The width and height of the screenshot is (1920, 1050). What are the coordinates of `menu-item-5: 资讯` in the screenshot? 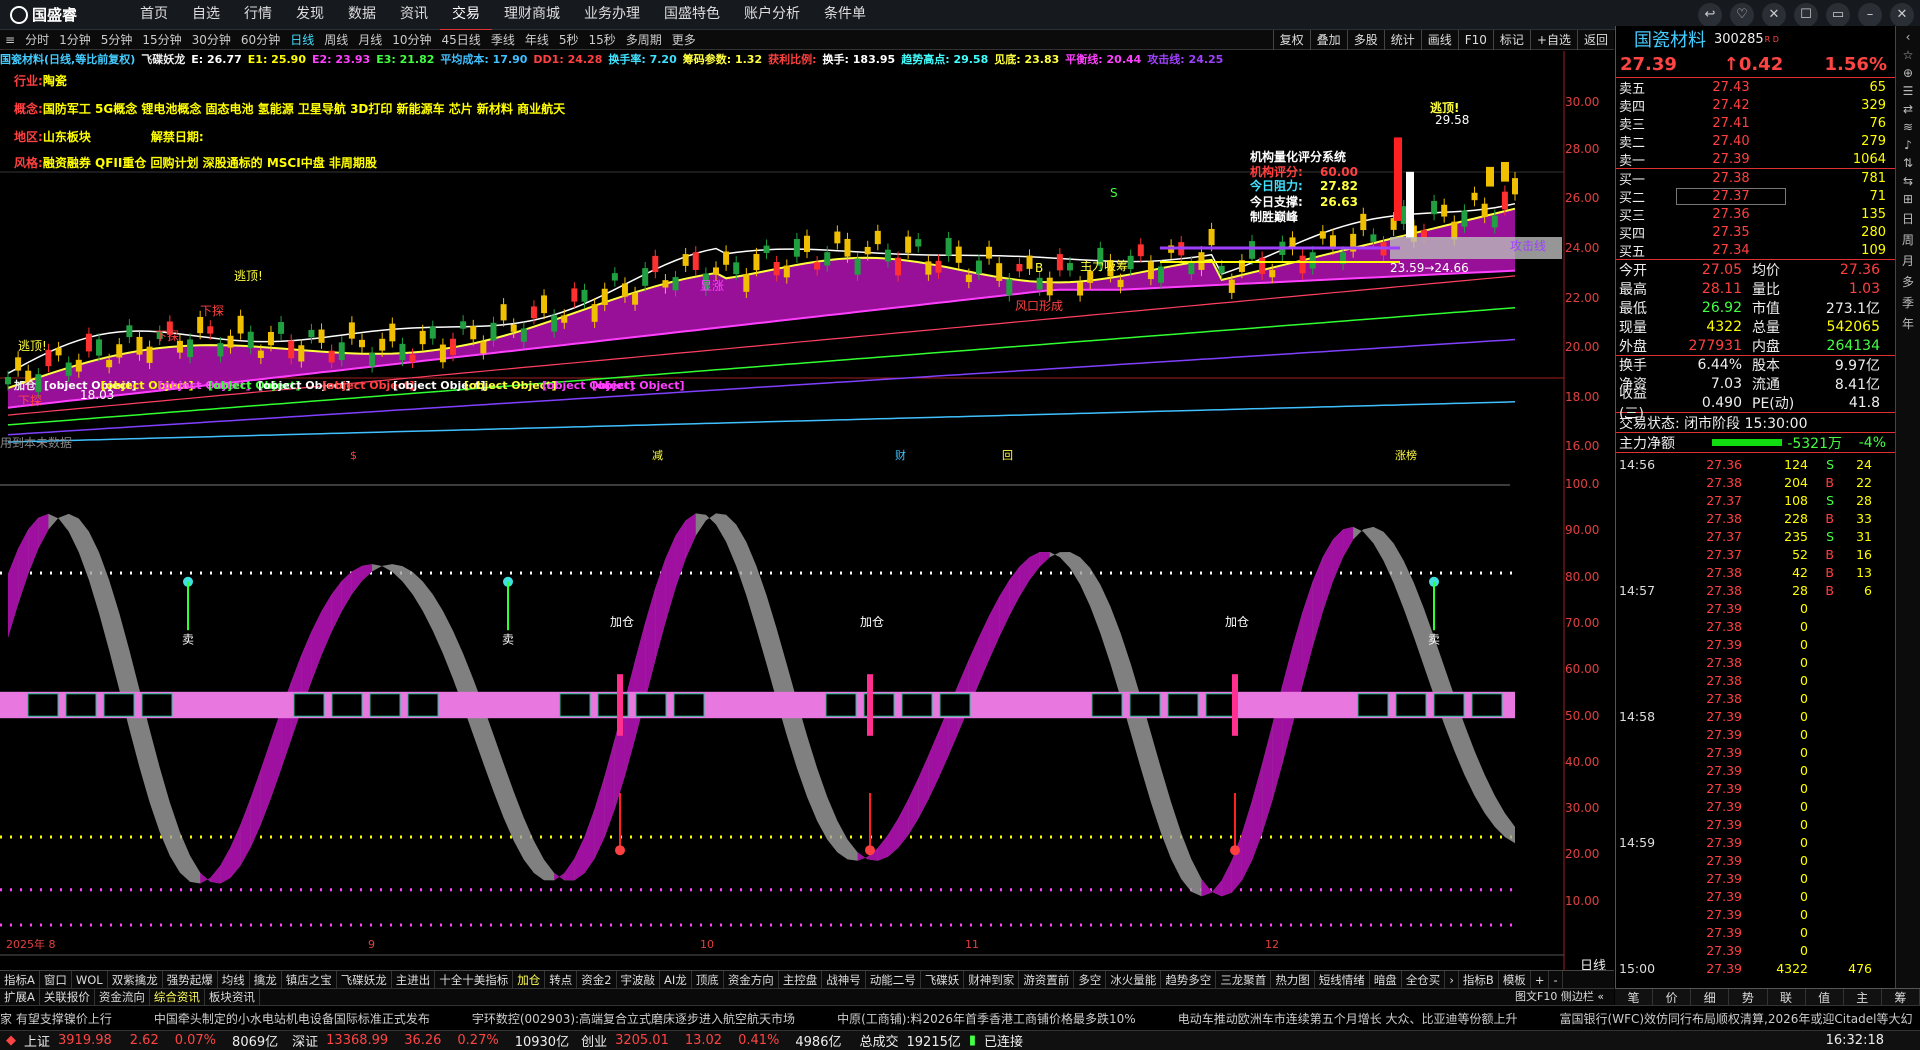 It's located at (414, 15).